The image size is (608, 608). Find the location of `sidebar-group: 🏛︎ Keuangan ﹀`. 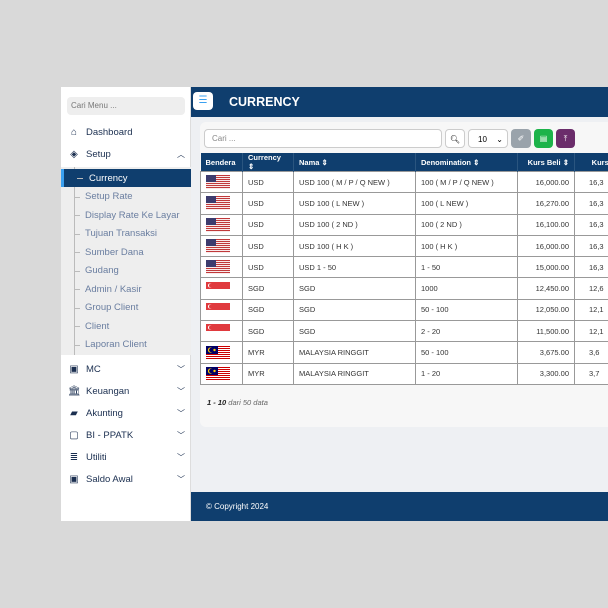

sidebar-group: 🏛︎ Keuangan ﹀ is located at coordinates (126, 391).